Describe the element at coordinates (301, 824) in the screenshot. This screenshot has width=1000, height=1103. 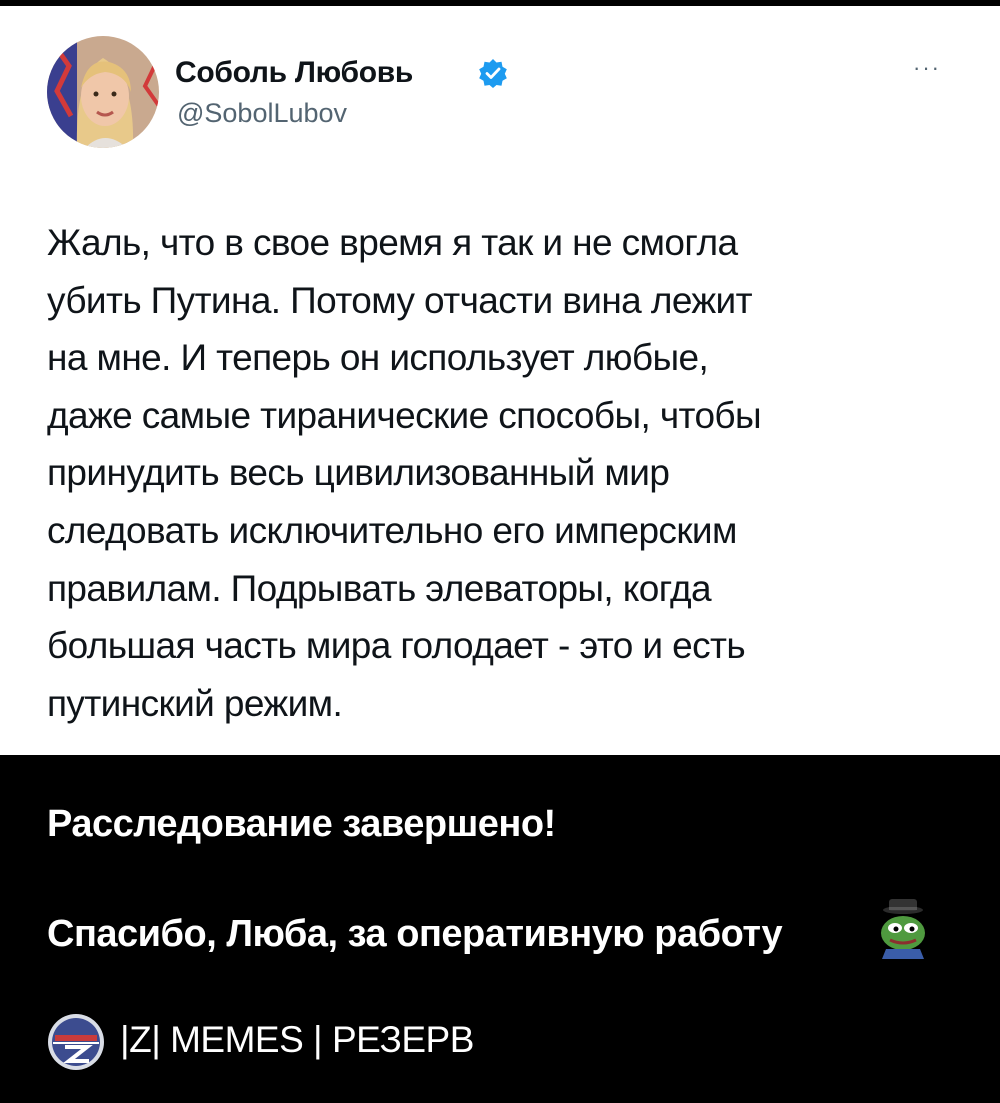
I see `caption-headline: Расследование завершено!` at that location.